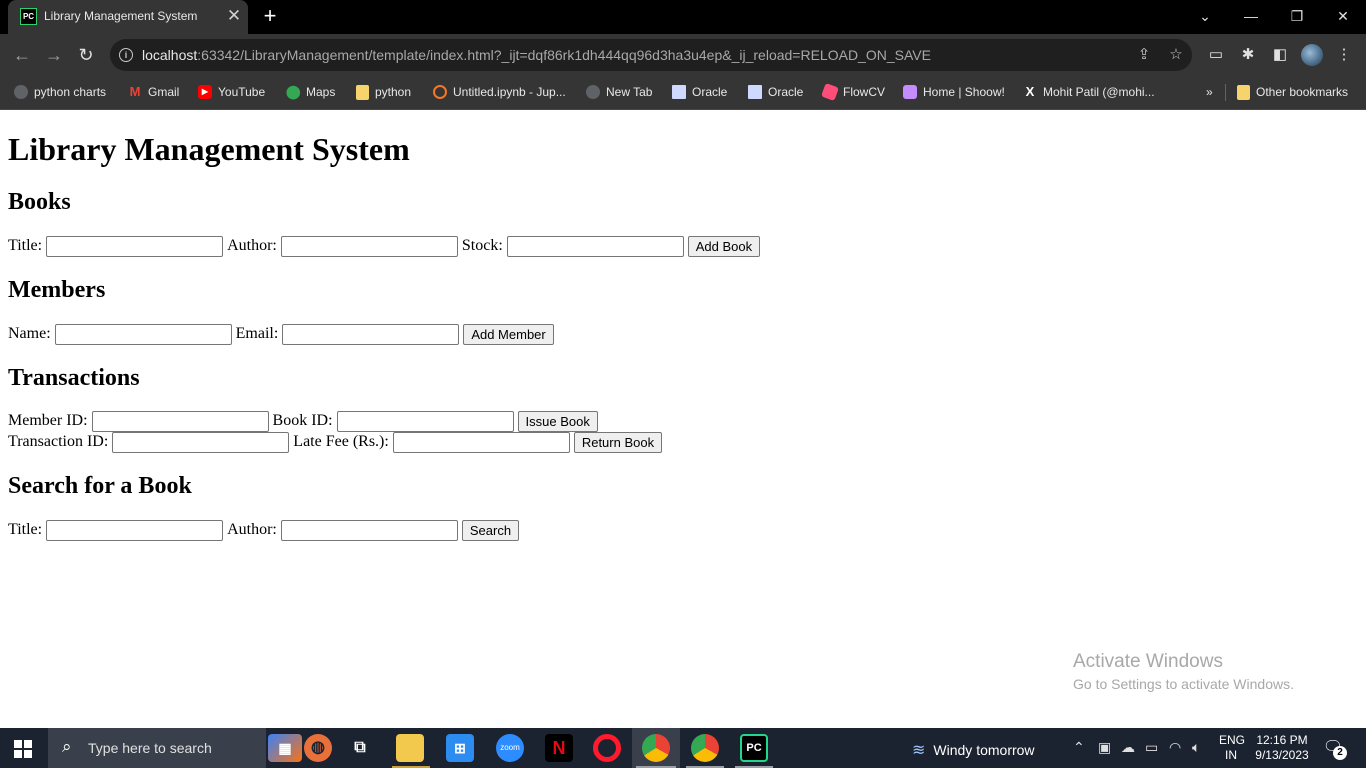 This screenshot has height=768, width=1366. I want to click on window-close-icon: ✕, so click(1343, 16).